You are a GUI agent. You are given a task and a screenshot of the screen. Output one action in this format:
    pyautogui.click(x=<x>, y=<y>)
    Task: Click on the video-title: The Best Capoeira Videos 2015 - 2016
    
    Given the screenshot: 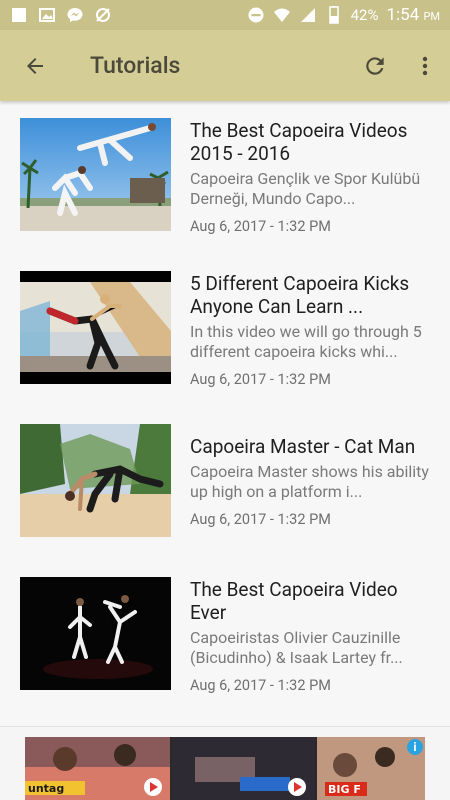 What is the action you would take?
    pyautogui.click(x=299, y=142)
    